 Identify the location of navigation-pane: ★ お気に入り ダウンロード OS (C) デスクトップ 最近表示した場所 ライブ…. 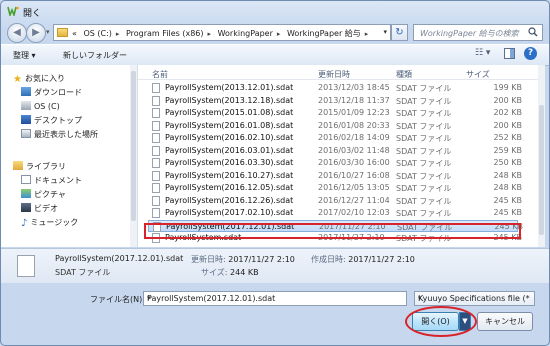
(69, 156).